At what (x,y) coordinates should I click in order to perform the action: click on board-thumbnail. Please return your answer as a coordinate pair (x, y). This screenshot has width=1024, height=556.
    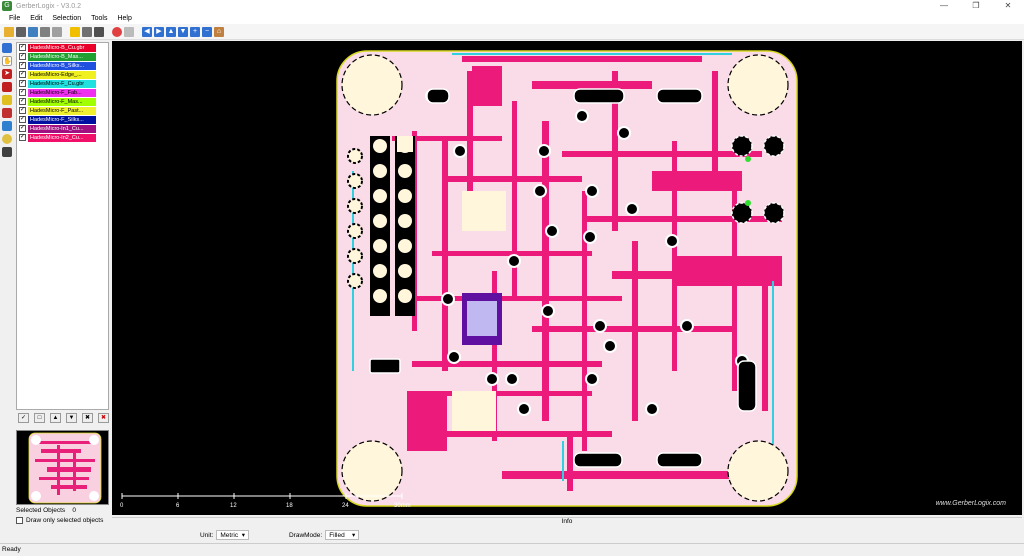
    Looking at the image, I should click on (62, 467).